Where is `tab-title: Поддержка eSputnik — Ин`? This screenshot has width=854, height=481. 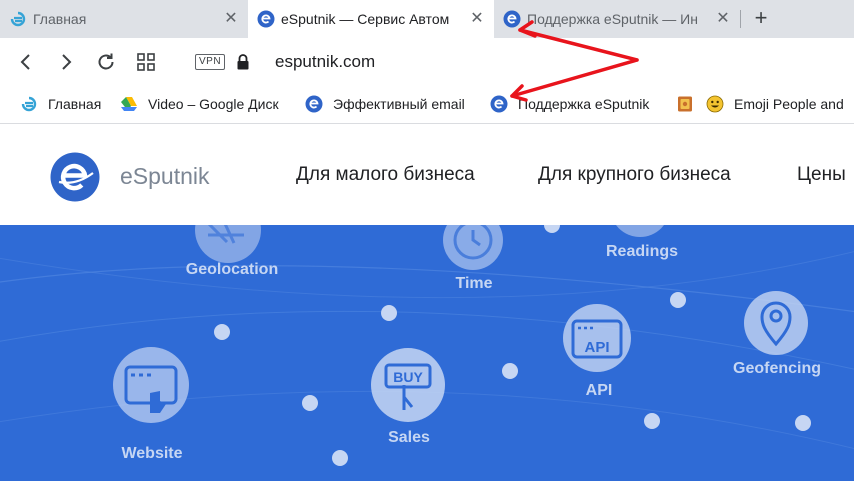
tab-title: Поддержка eSputnik — Ин is located at coordinates (612, 19).